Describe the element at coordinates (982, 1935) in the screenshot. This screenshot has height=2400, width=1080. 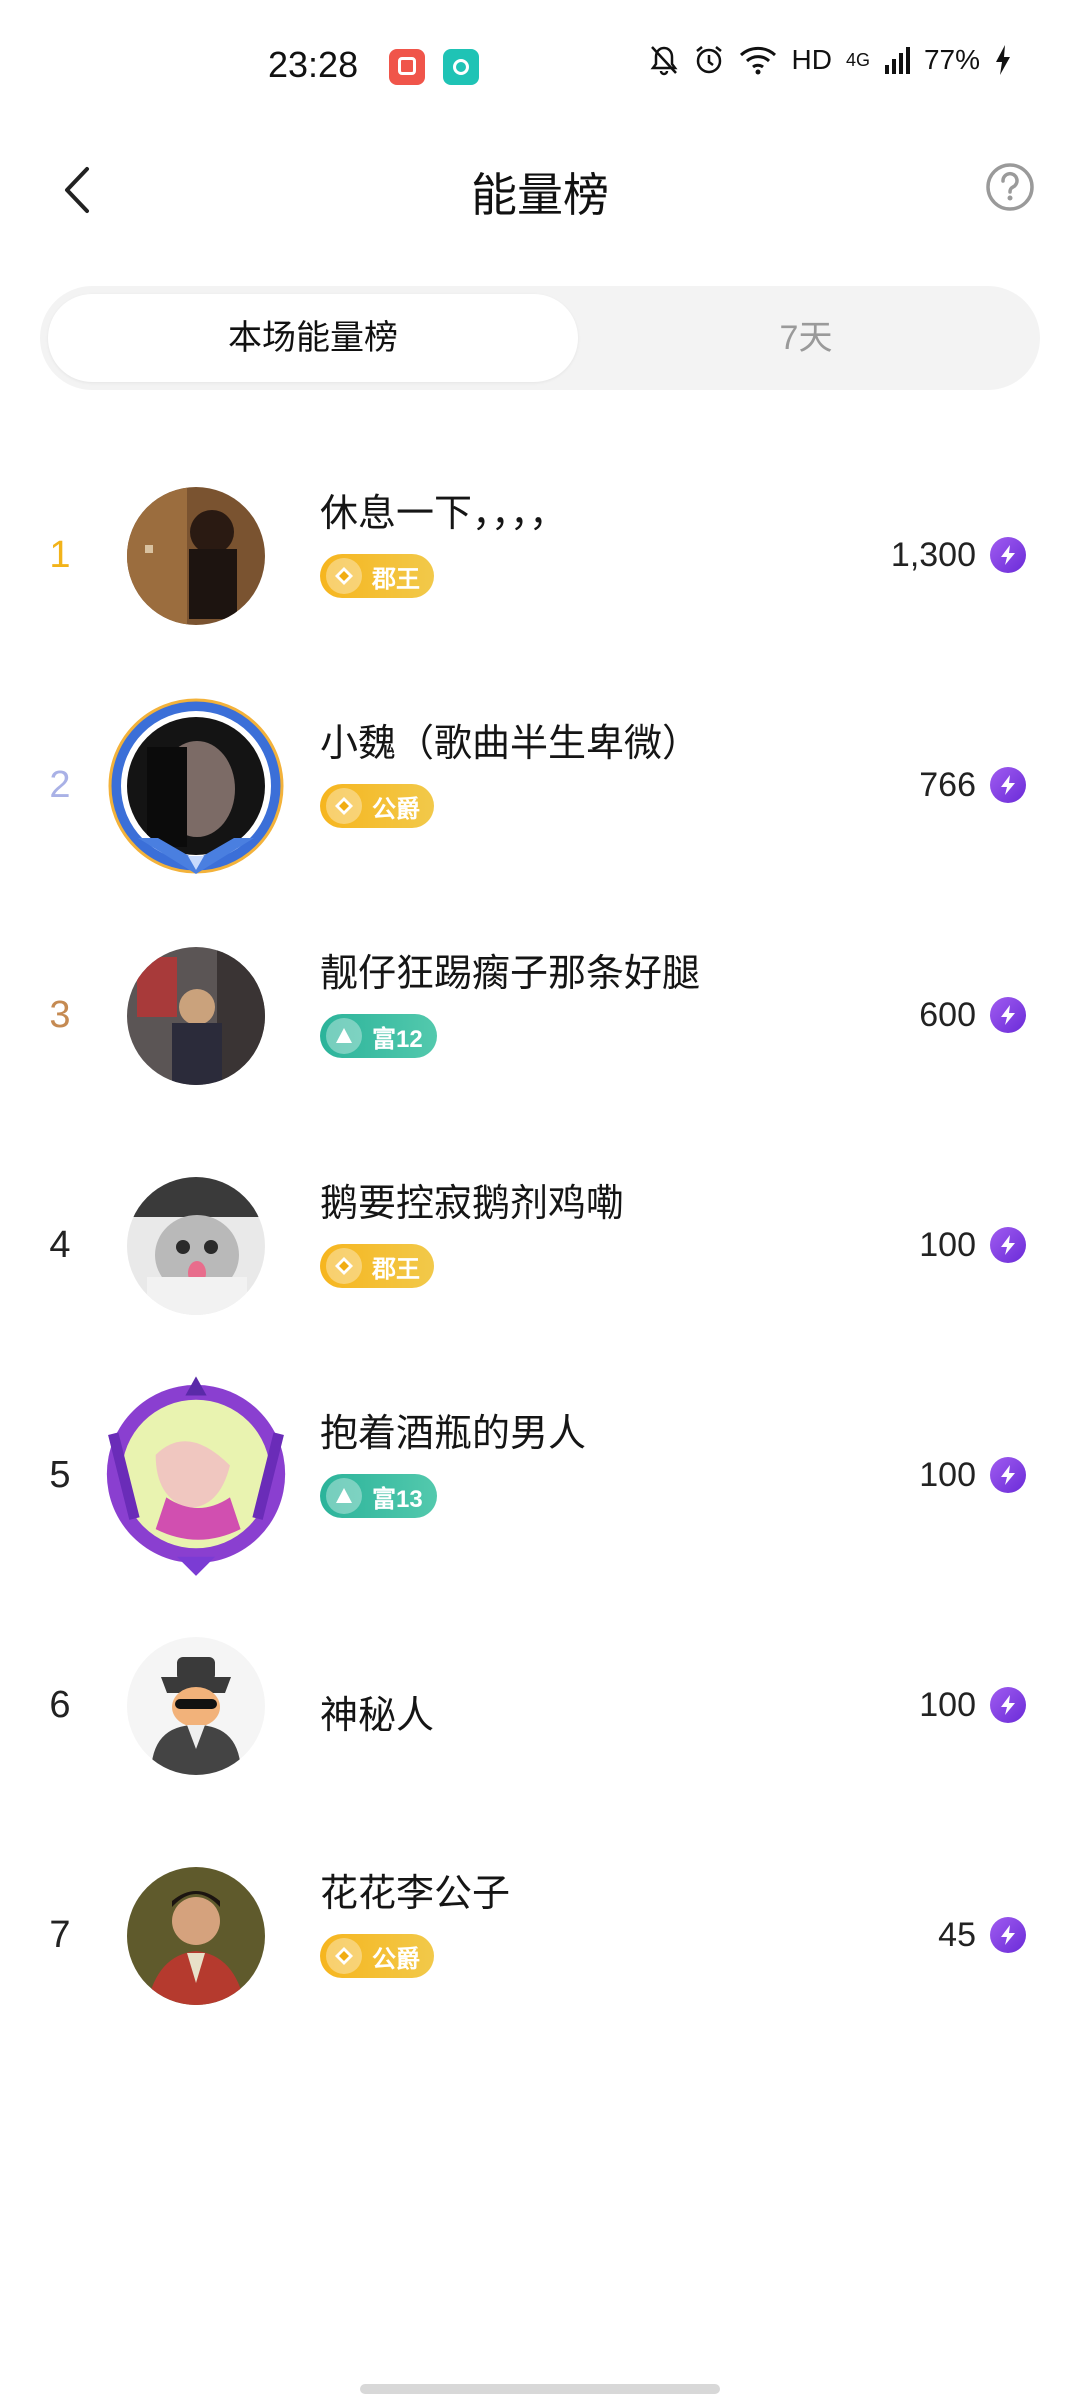
I see `score: 45` at that location.